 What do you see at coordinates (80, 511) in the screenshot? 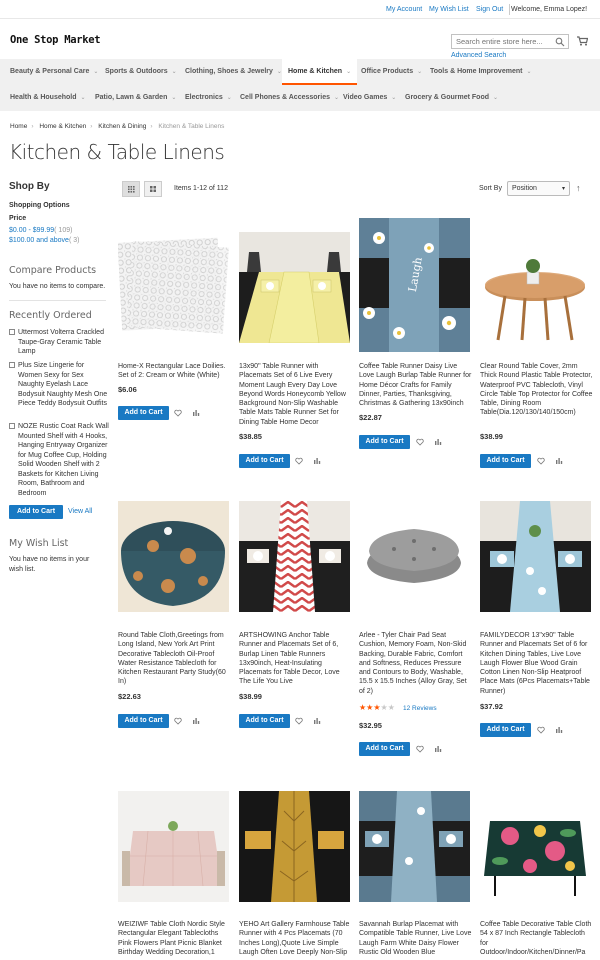
I see `view-all-link: View All` at bounding box center [80, 511].